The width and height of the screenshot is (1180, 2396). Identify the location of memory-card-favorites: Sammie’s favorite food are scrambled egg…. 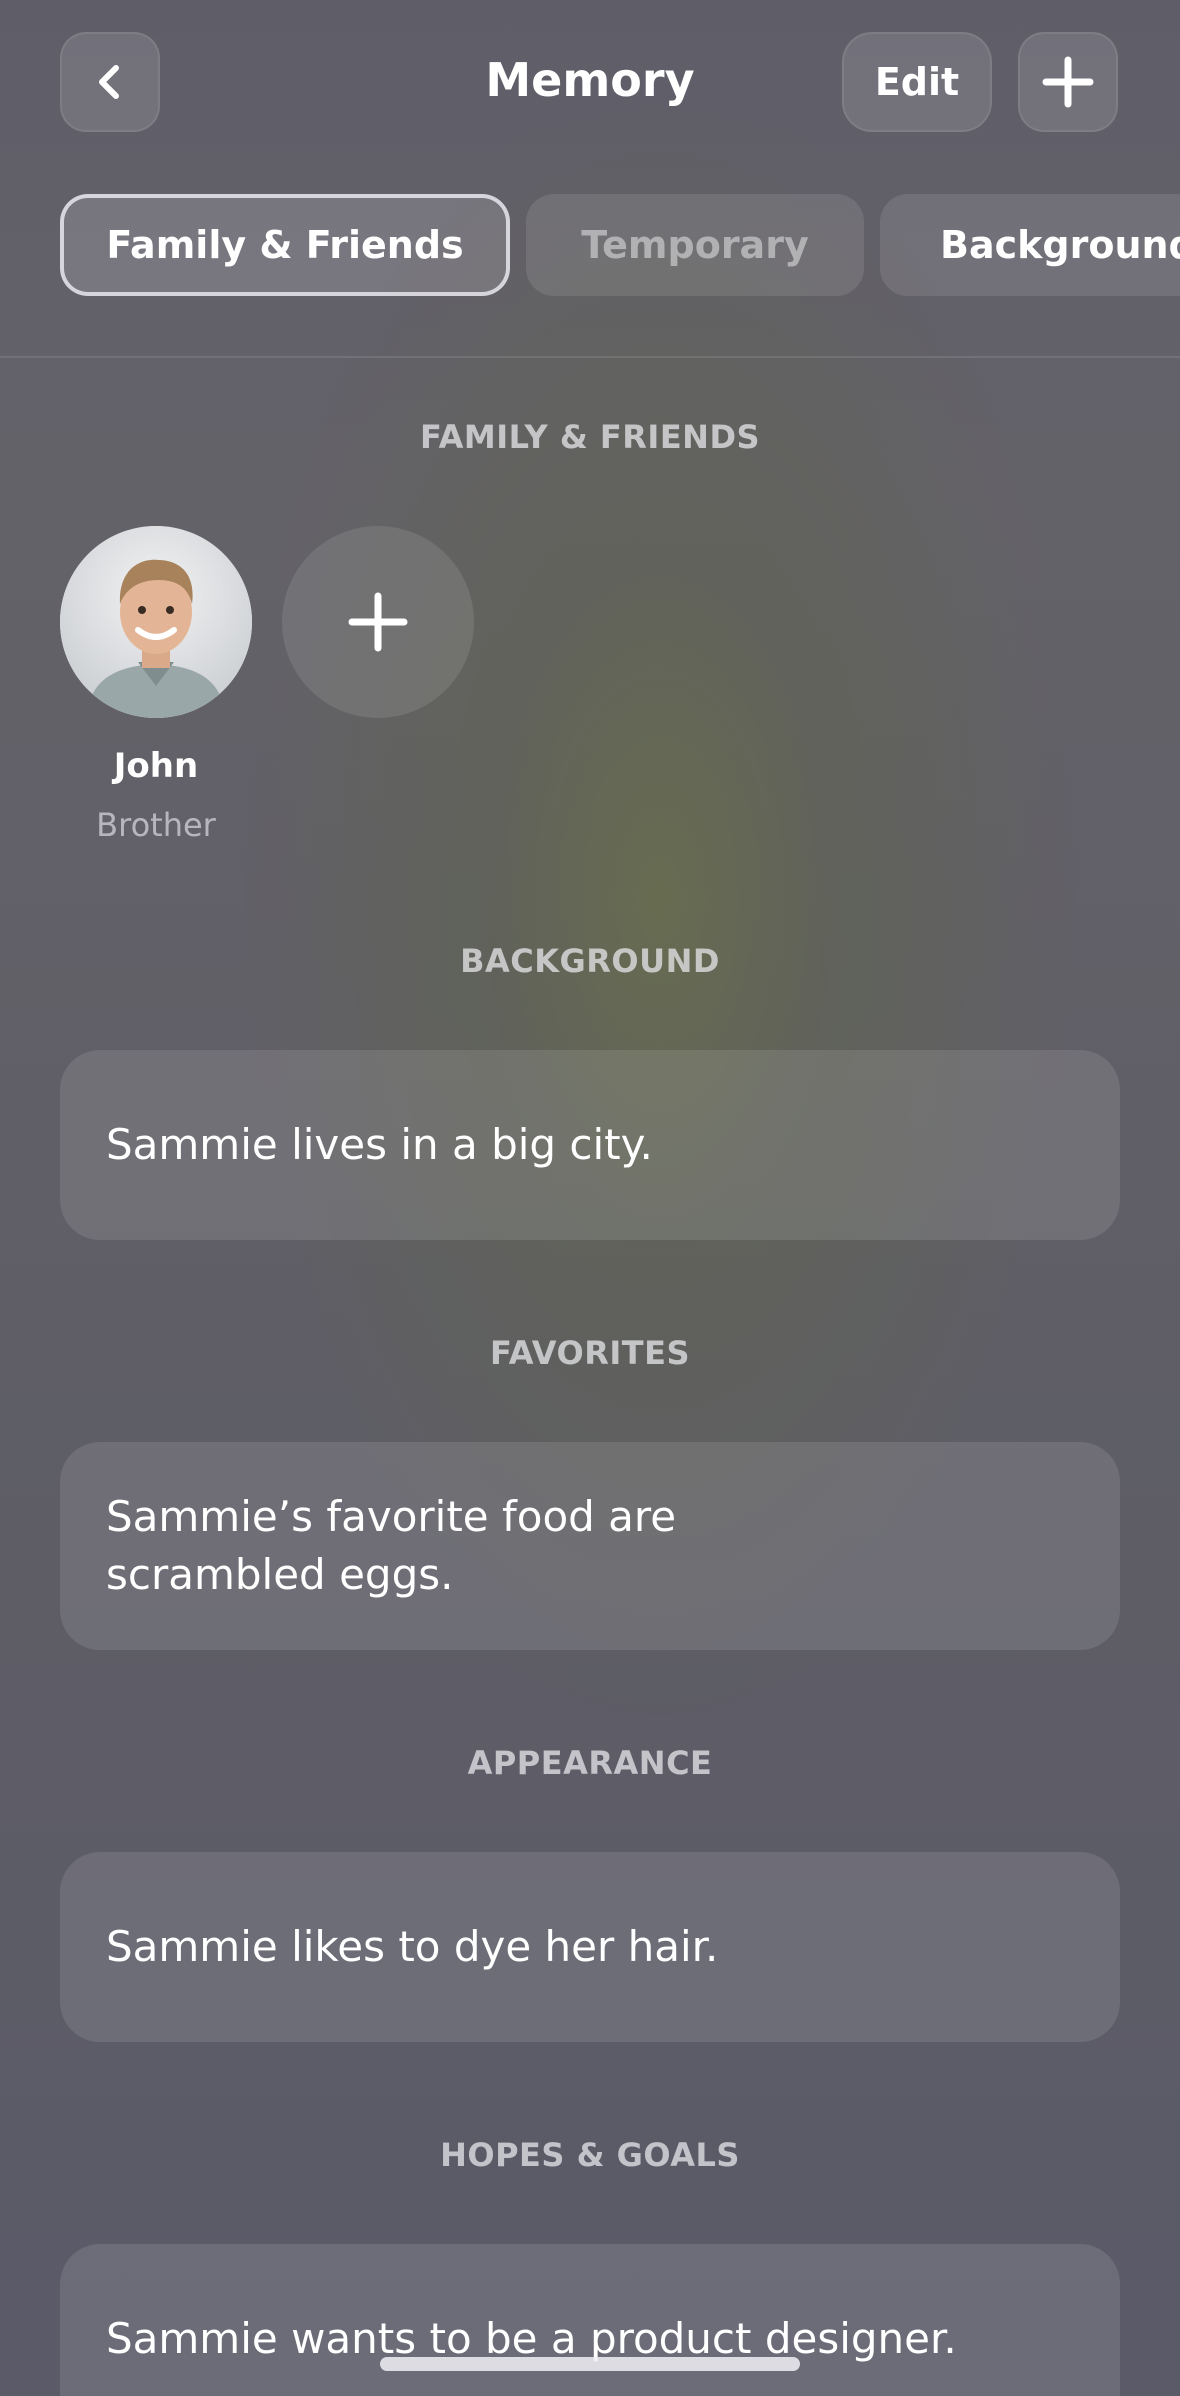
(590, 1546).